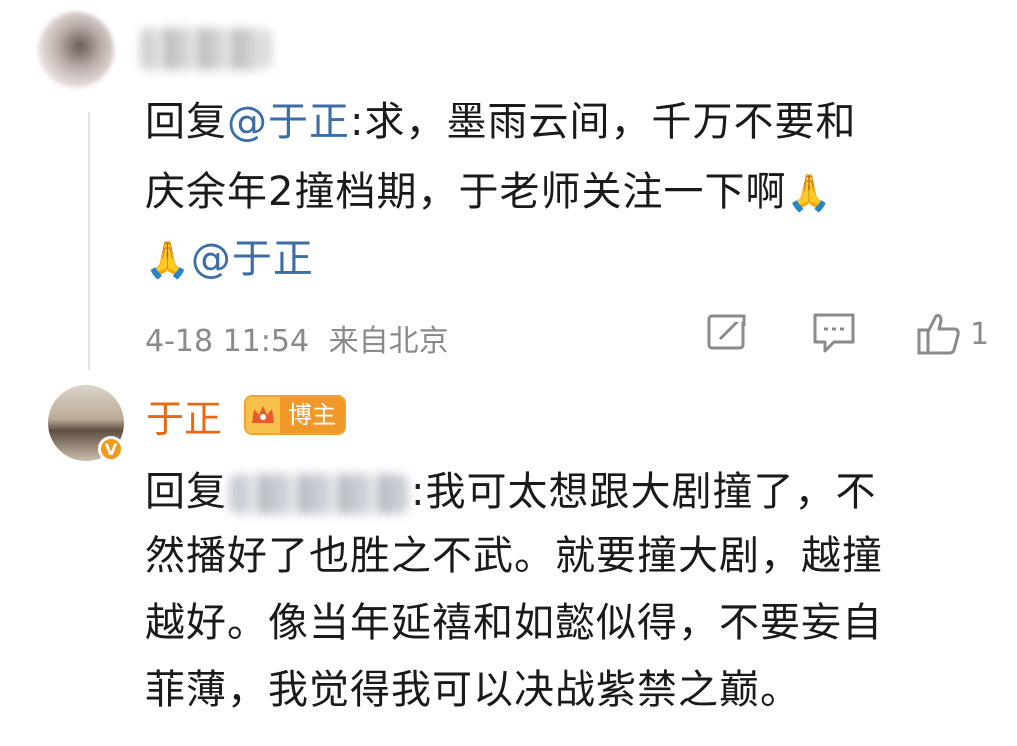  What do you see at coordinates (938, 334) in the screenshot?
I see `like-icon` at bounding box center [938, 334].